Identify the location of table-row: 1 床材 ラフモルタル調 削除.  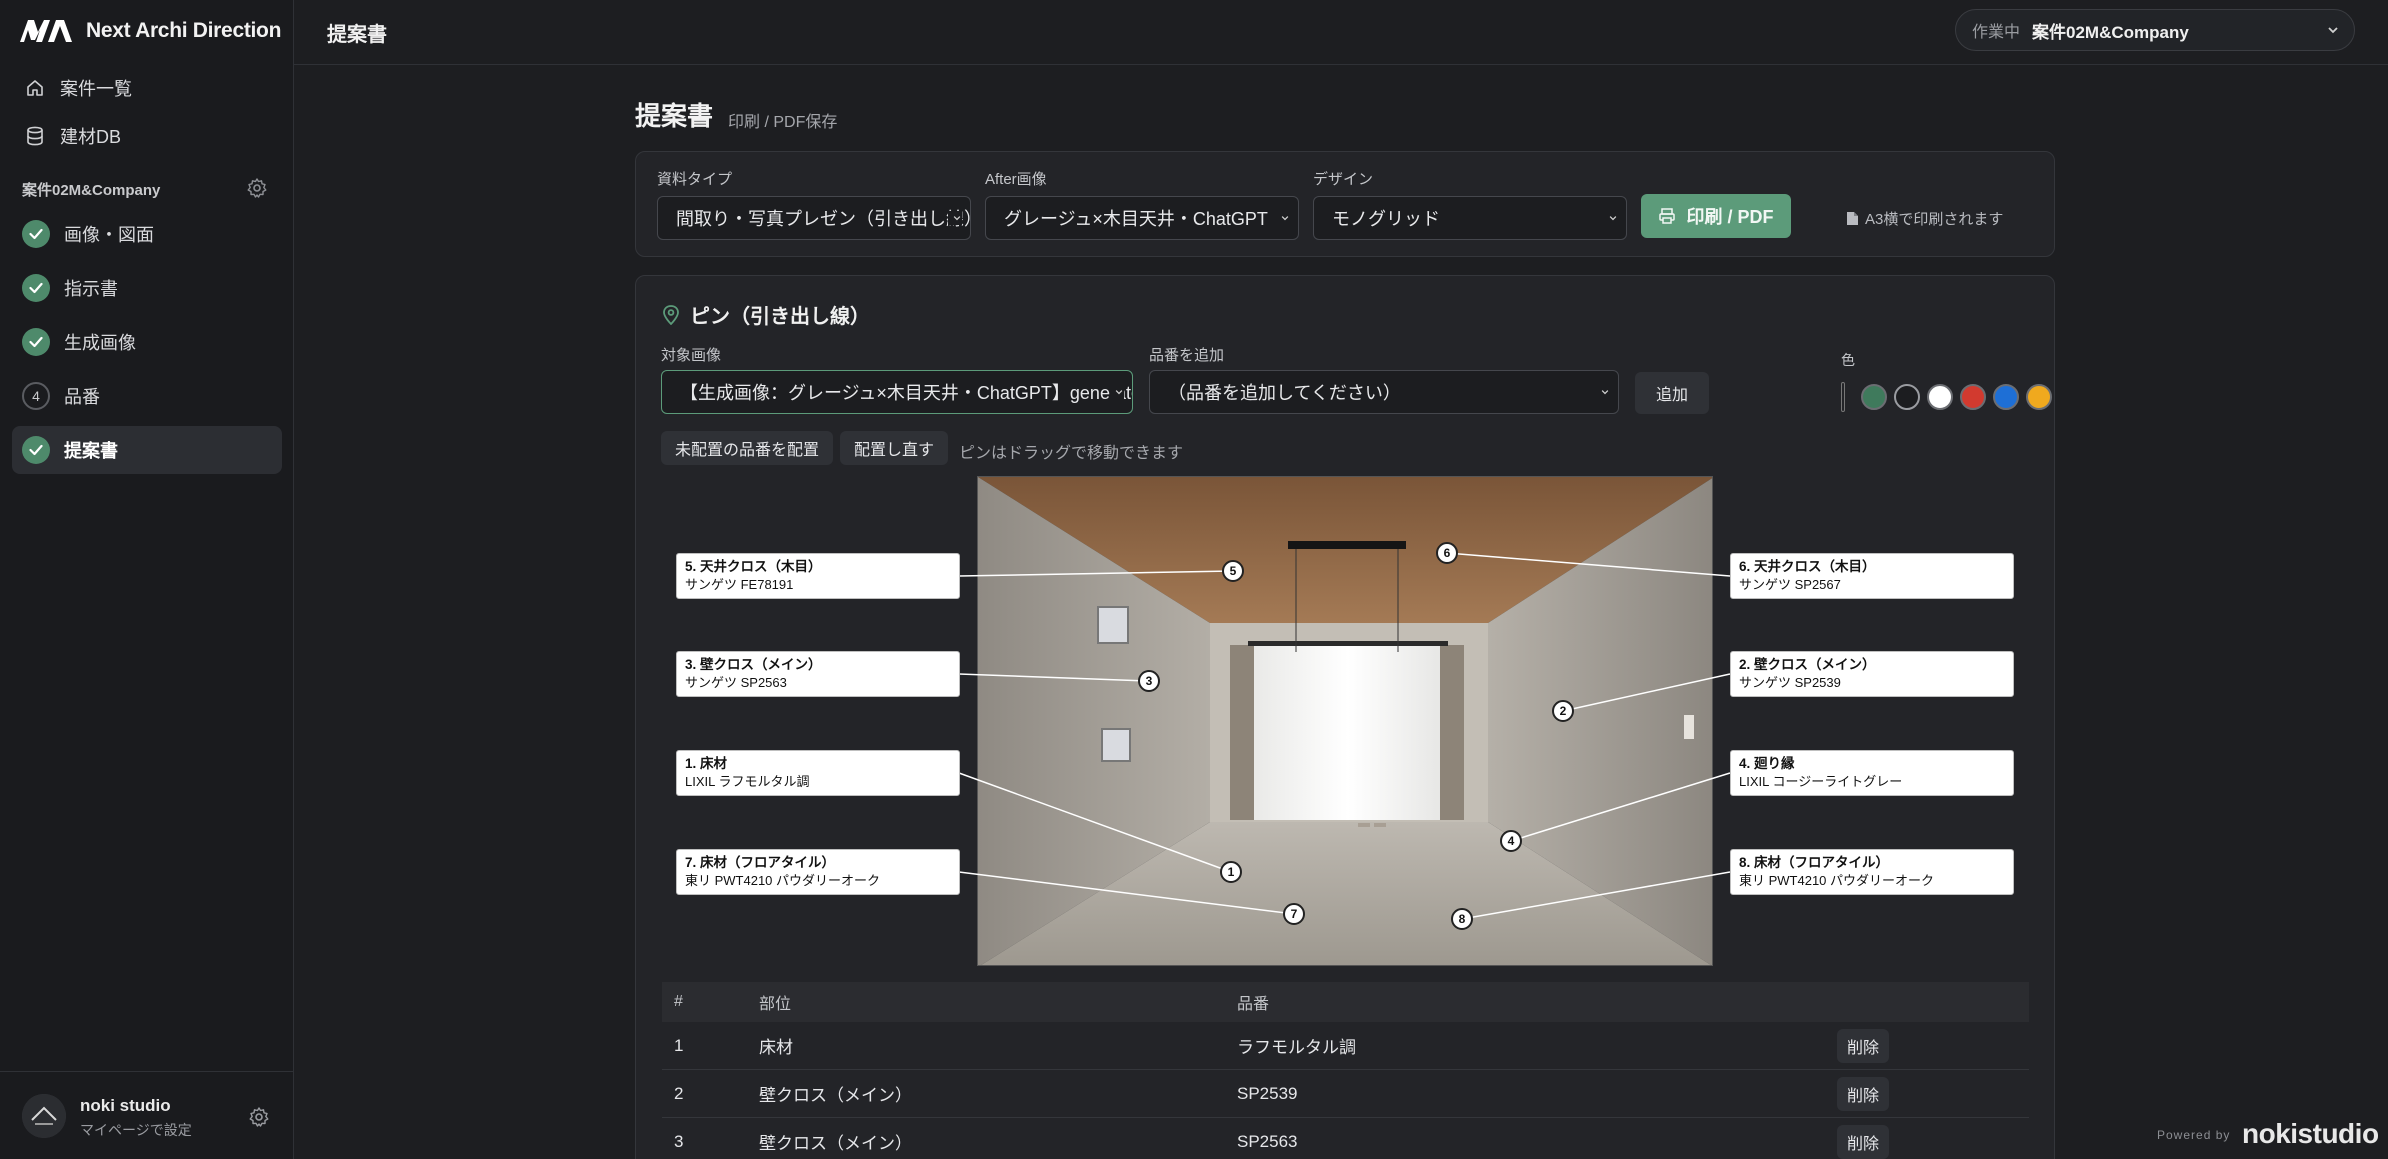
(1345, 1046).